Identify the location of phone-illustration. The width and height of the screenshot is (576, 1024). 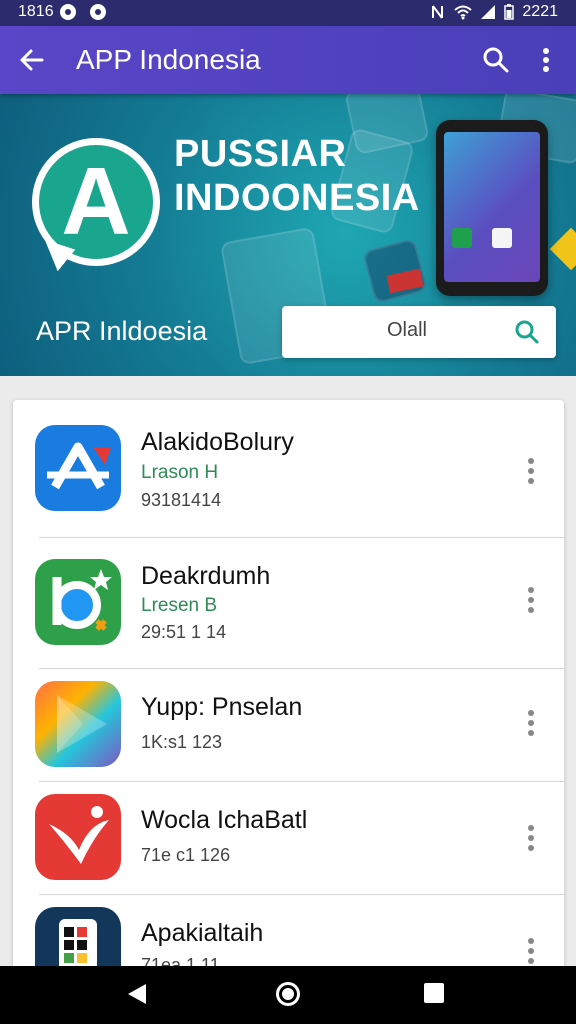
(492, 208).